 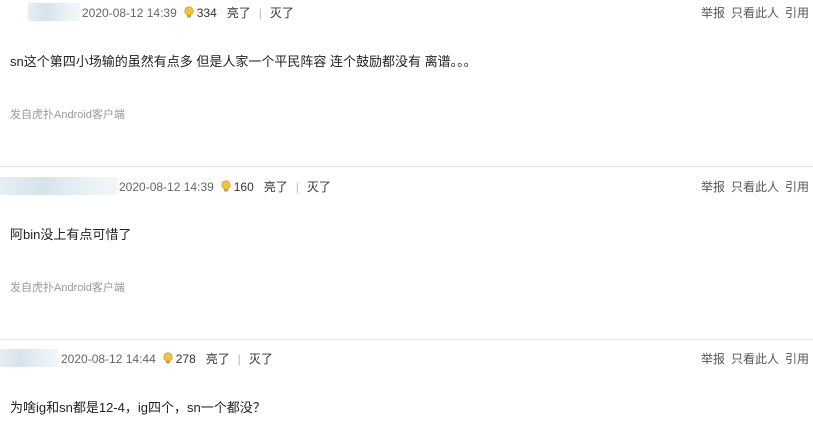 I want to click on post-meta: 2020-08-12 14:39 160 亮了 | 灭了, so click(x=225, y=186).